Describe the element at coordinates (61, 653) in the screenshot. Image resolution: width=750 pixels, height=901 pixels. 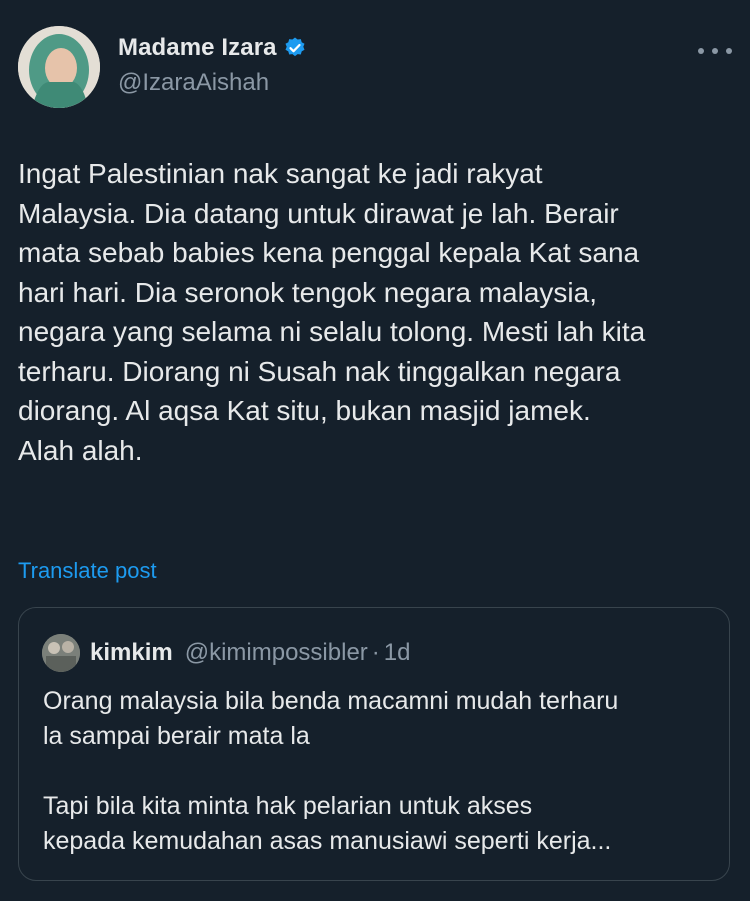
I see `quoted-author-avatar` at that location.